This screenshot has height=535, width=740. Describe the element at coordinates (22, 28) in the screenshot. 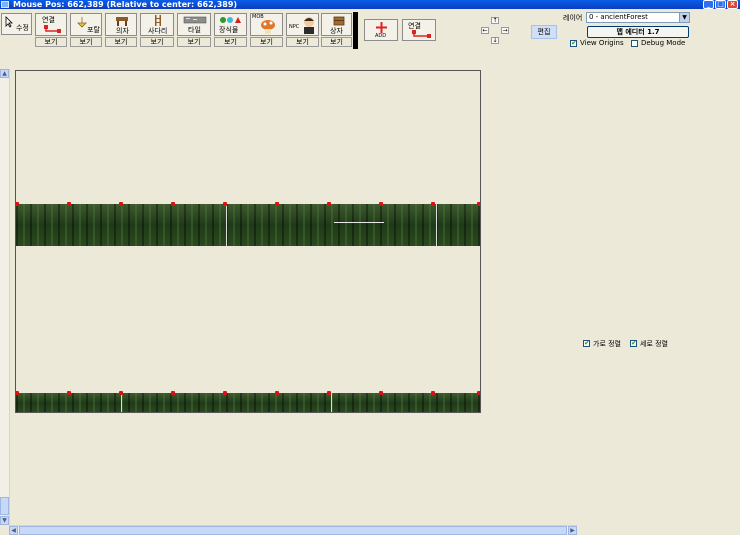

I see `select-tool-label: 수정` at that location.